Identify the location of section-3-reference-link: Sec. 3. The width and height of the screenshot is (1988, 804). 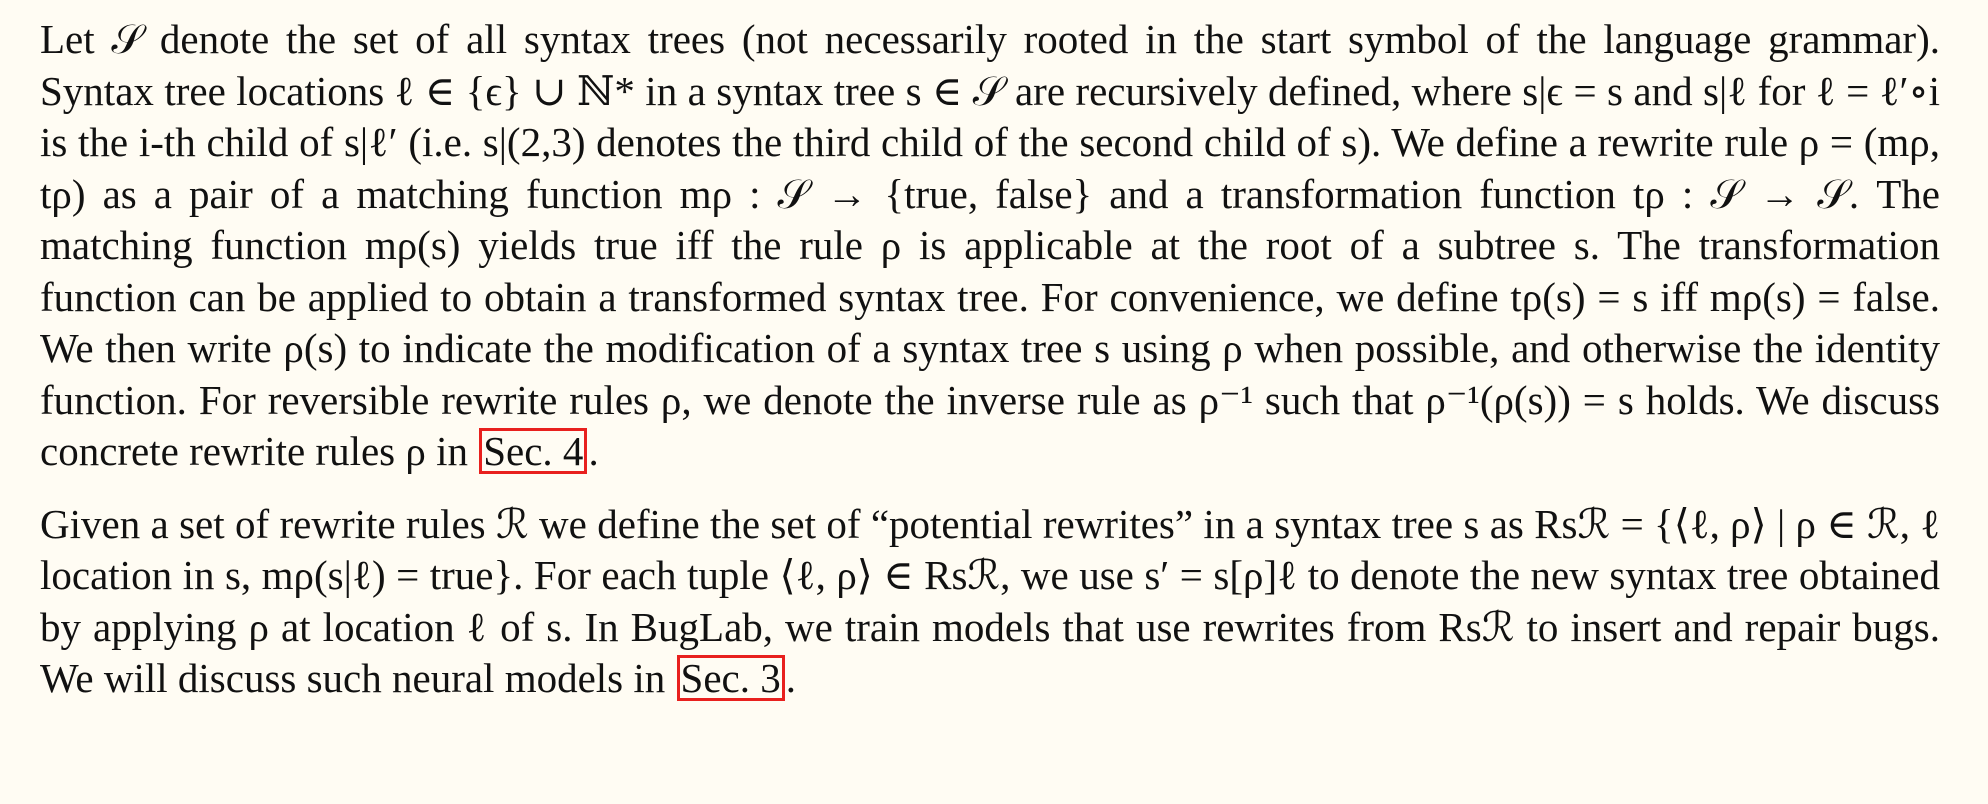
(730, 678).